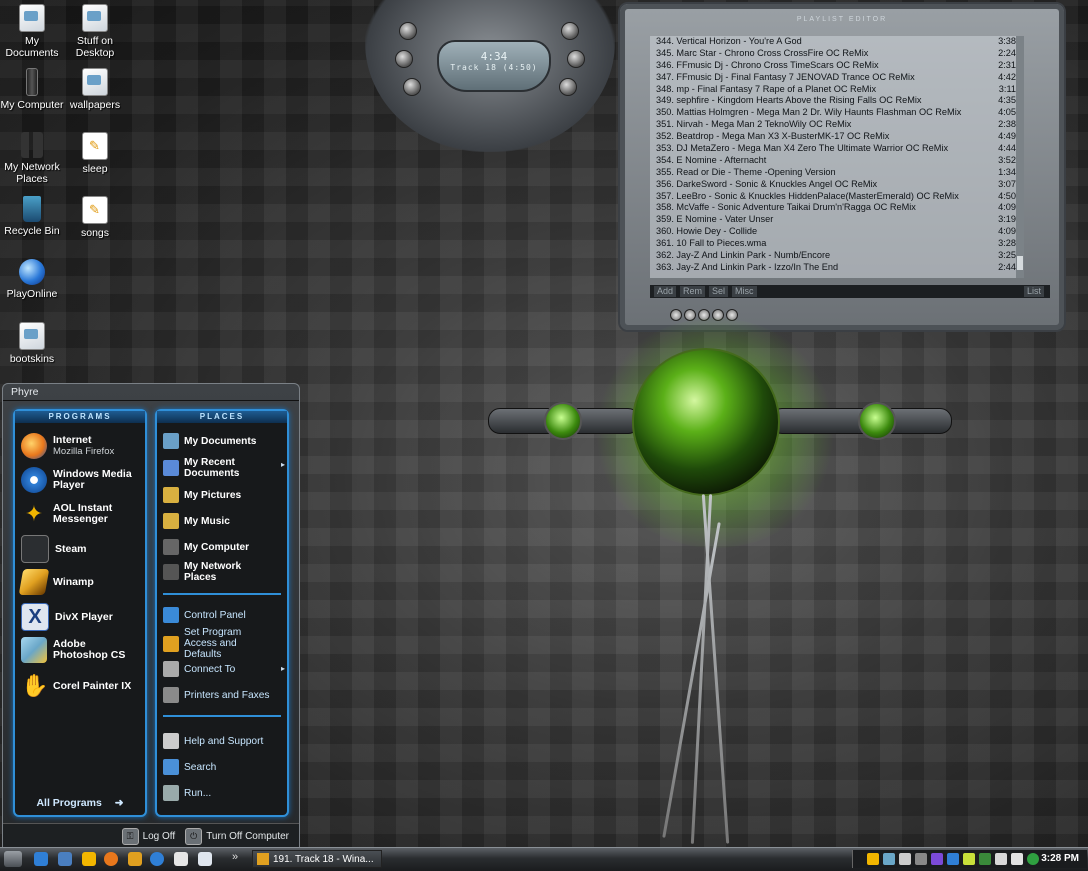 The width and height of the screenshot is (1088, 871). I want to click on places-item-network-places: My Network Places, so click(219, 572).